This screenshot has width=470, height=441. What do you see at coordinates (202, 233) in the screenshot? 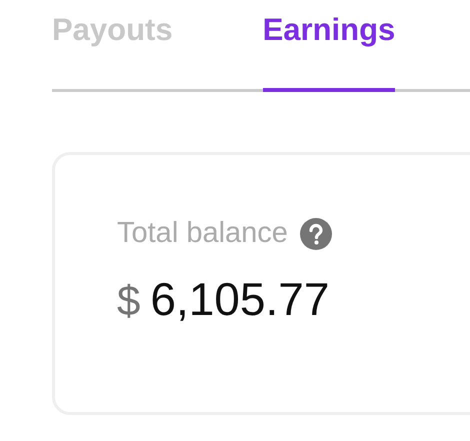
I see `balance-label: Total balance` at bounding box center [202, 233].